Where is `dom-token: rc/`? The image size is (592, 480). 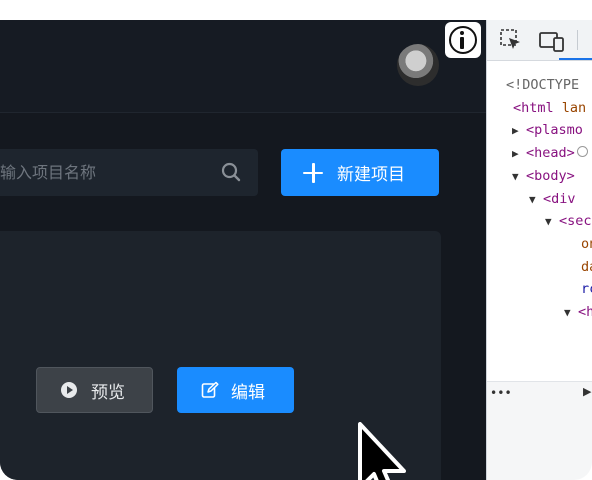 dom-token: rc/ is located at coordinates (586, 289).